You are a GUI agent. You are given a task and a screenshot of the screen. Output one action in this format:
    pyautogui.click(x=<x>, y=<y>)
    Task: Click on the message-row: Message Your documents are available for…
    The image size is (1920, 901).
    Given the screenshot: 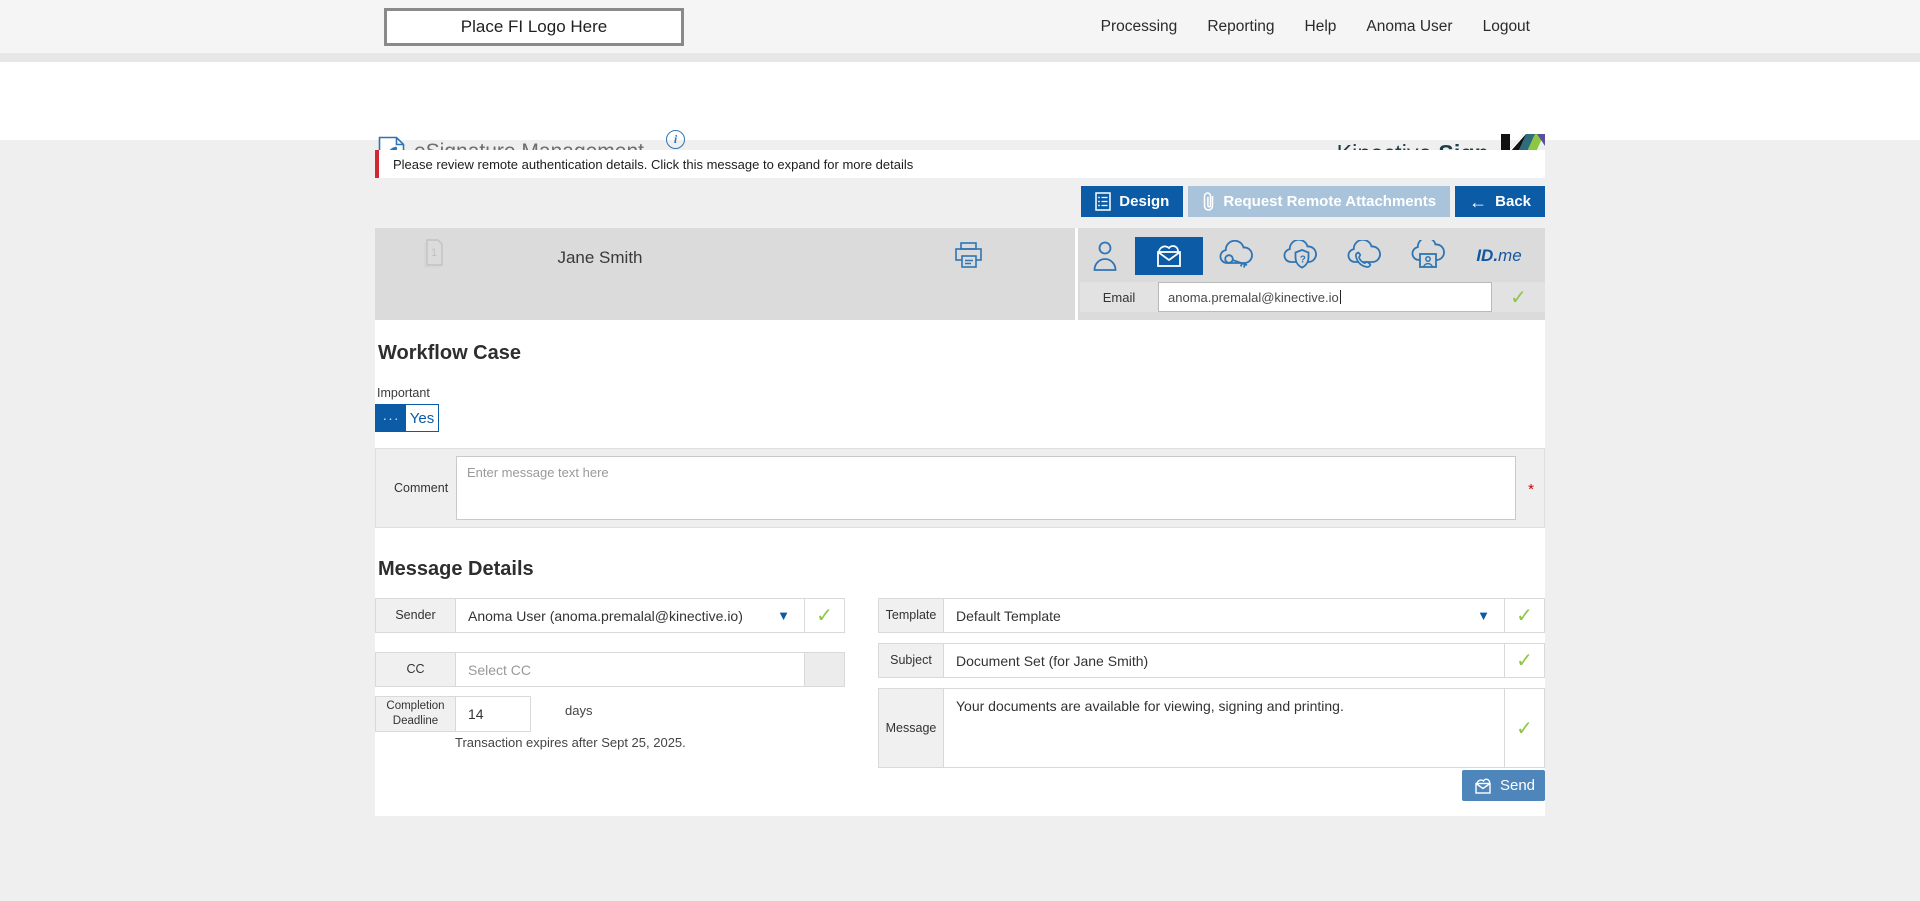 What is the action you would take?
    pyautogui.click(x=1211, y=728)
    